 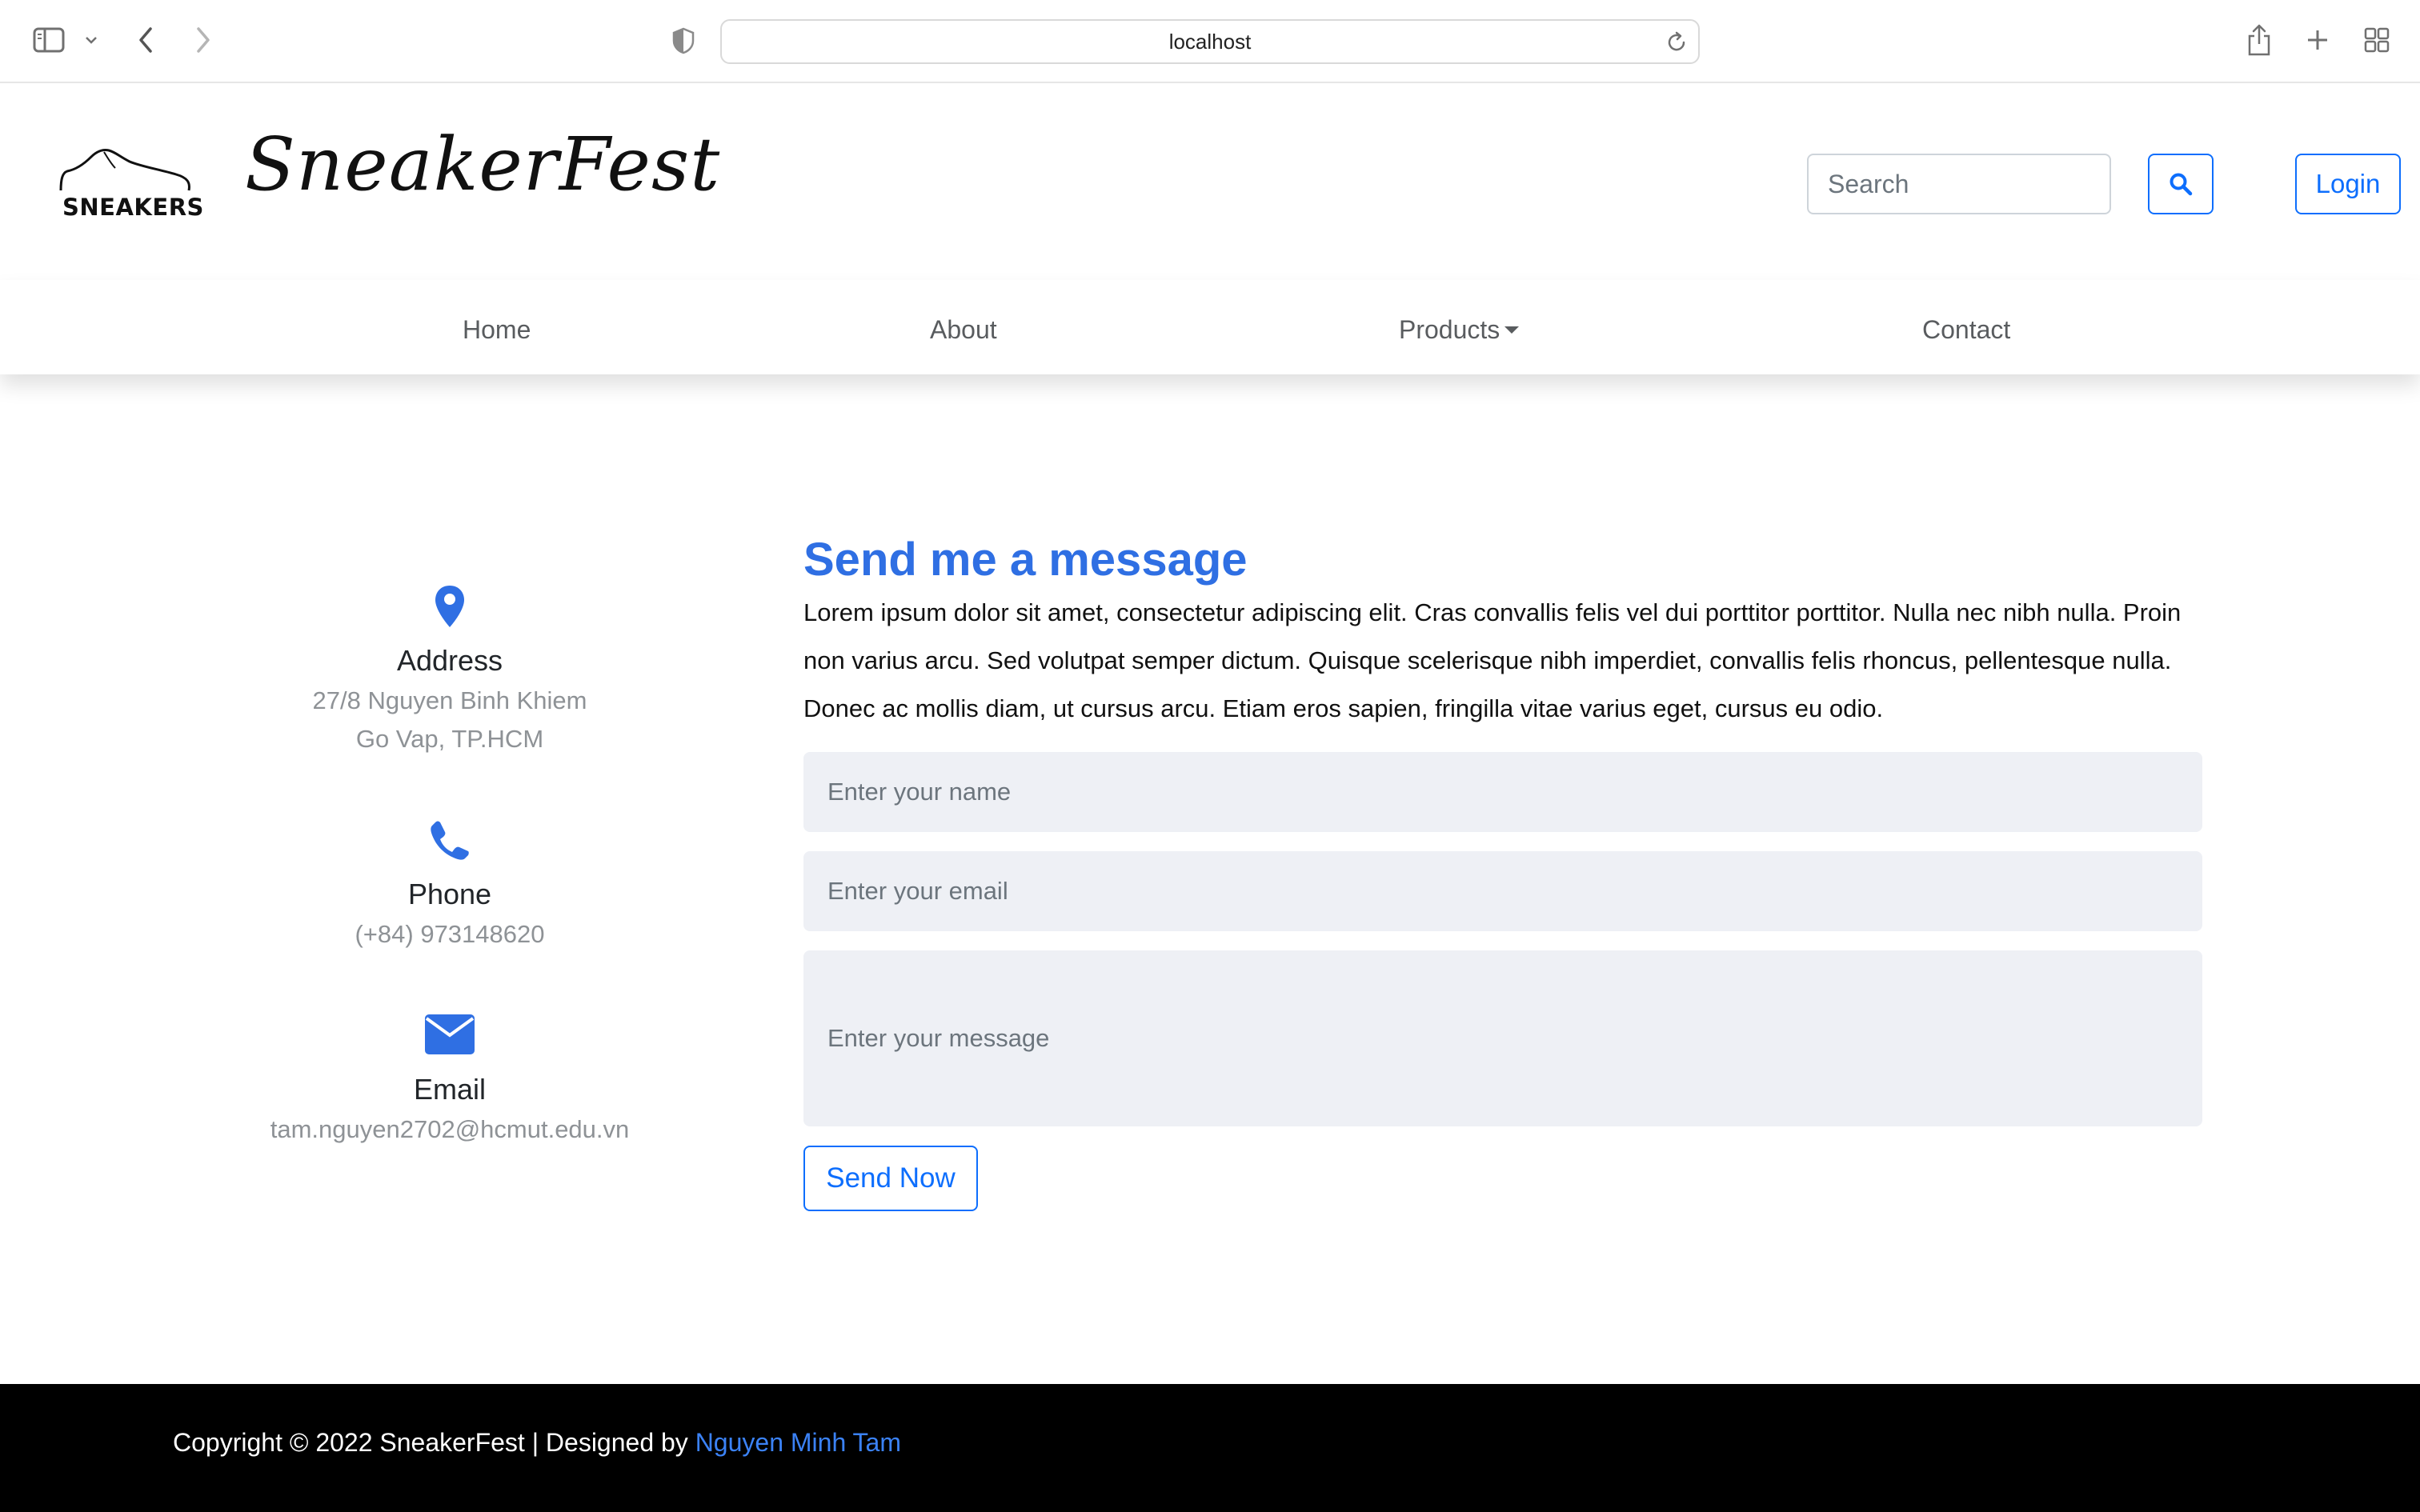 I want to click on search-input, so click(x=1959, y=184).